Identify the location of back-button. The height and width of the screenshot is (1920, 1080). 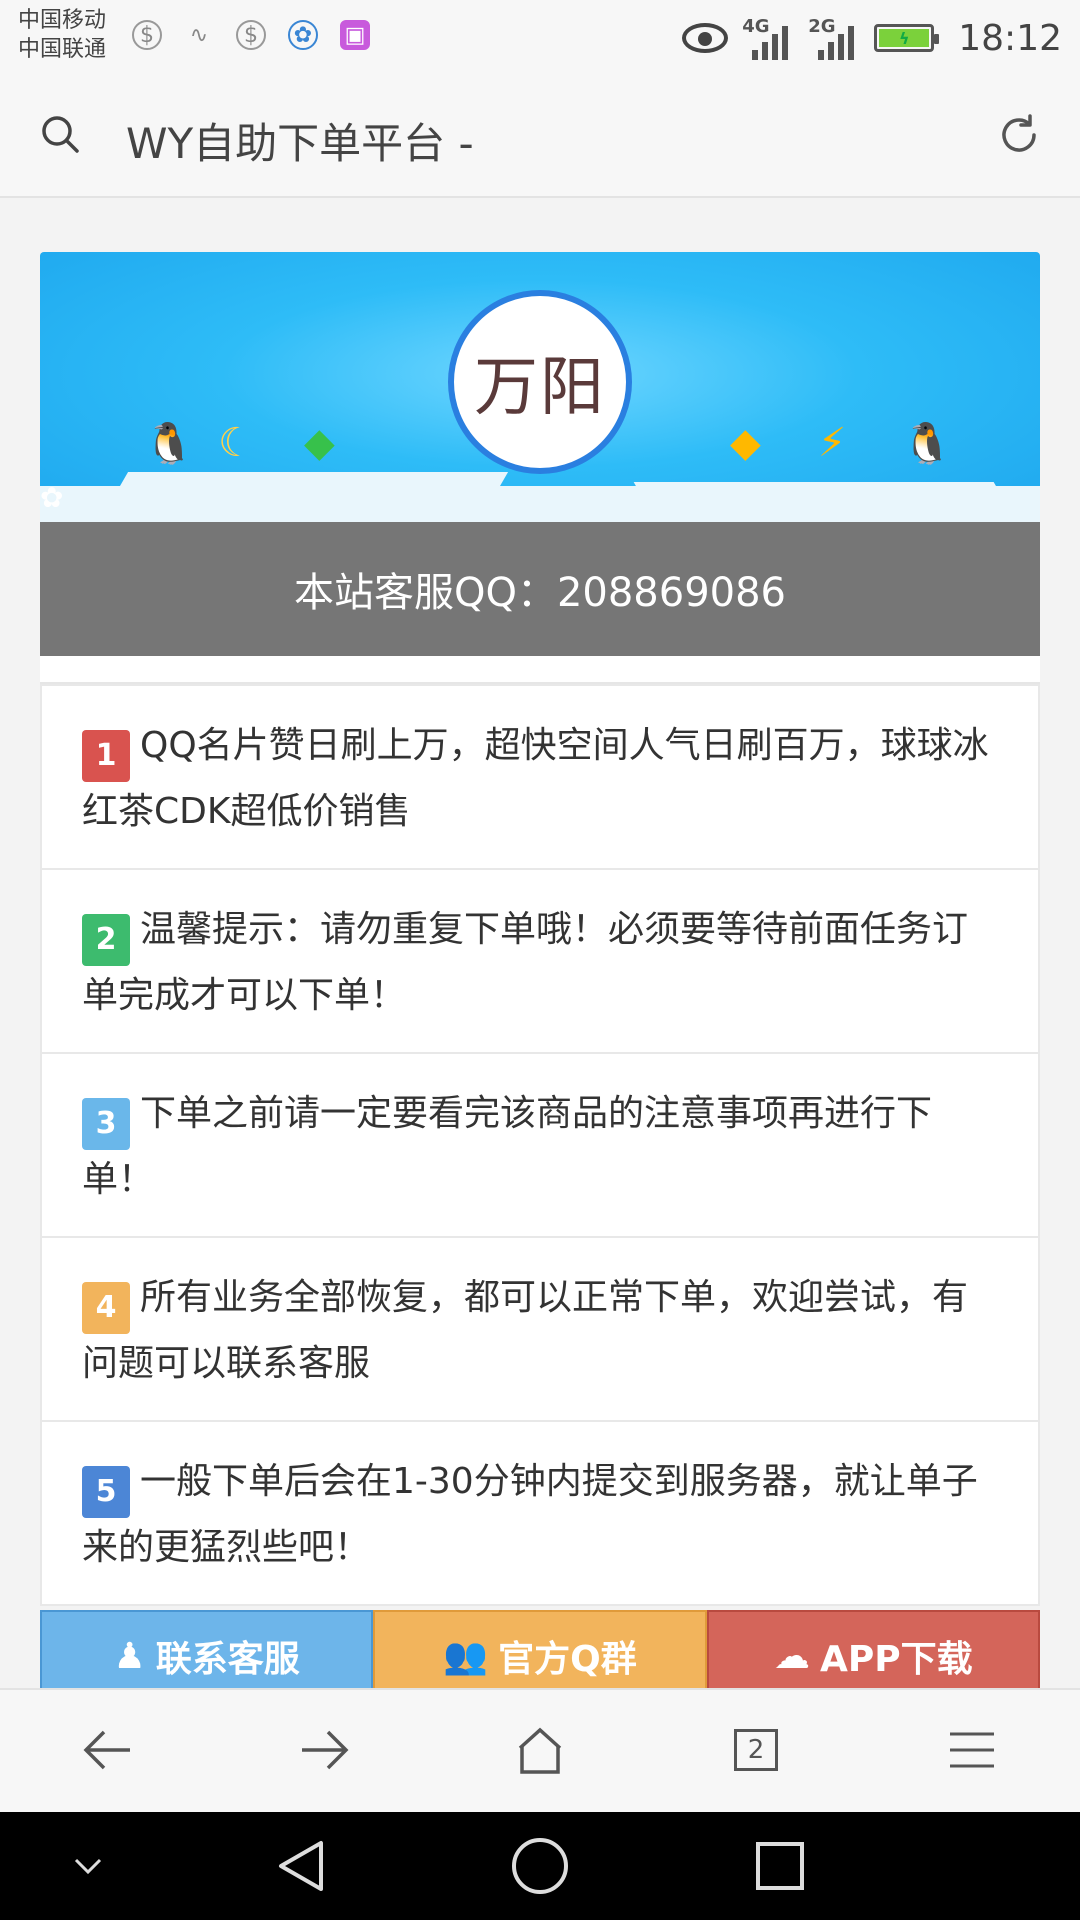
(108, 1750).